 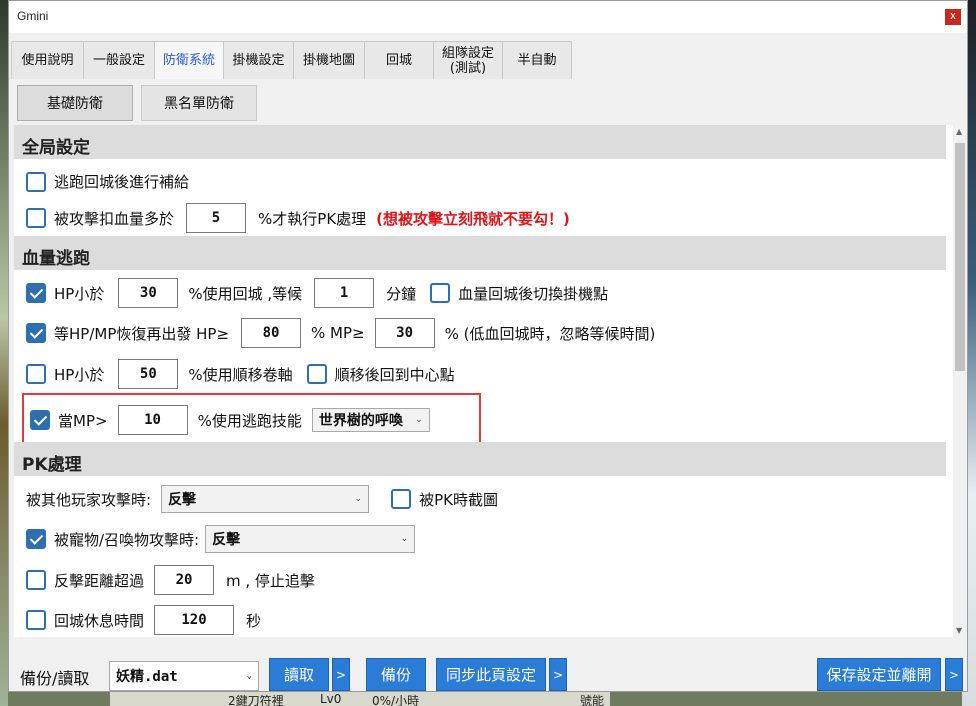 I want to click on bg-text-3: 0%/小時, so click(x=396, y=700).